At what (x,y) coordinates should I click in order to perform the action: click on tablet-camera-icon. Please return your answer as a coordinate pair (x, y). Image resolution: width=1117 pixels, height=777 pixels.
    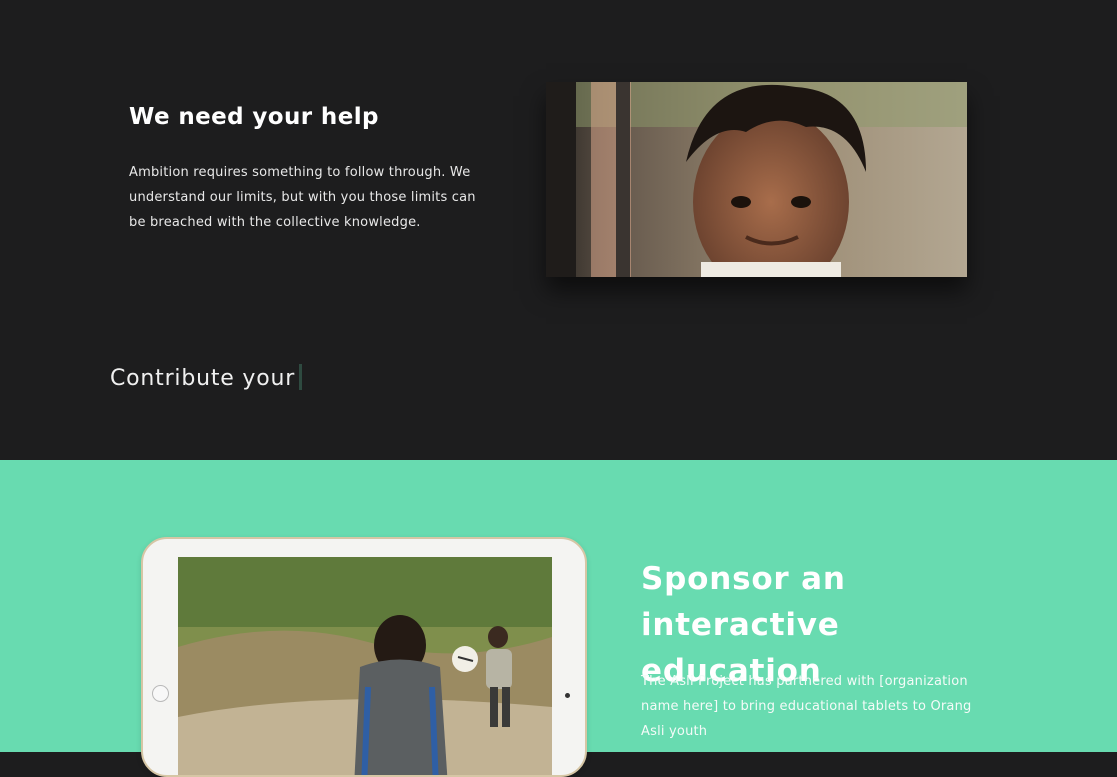
    Looking at the image, I should click on (567, 695).